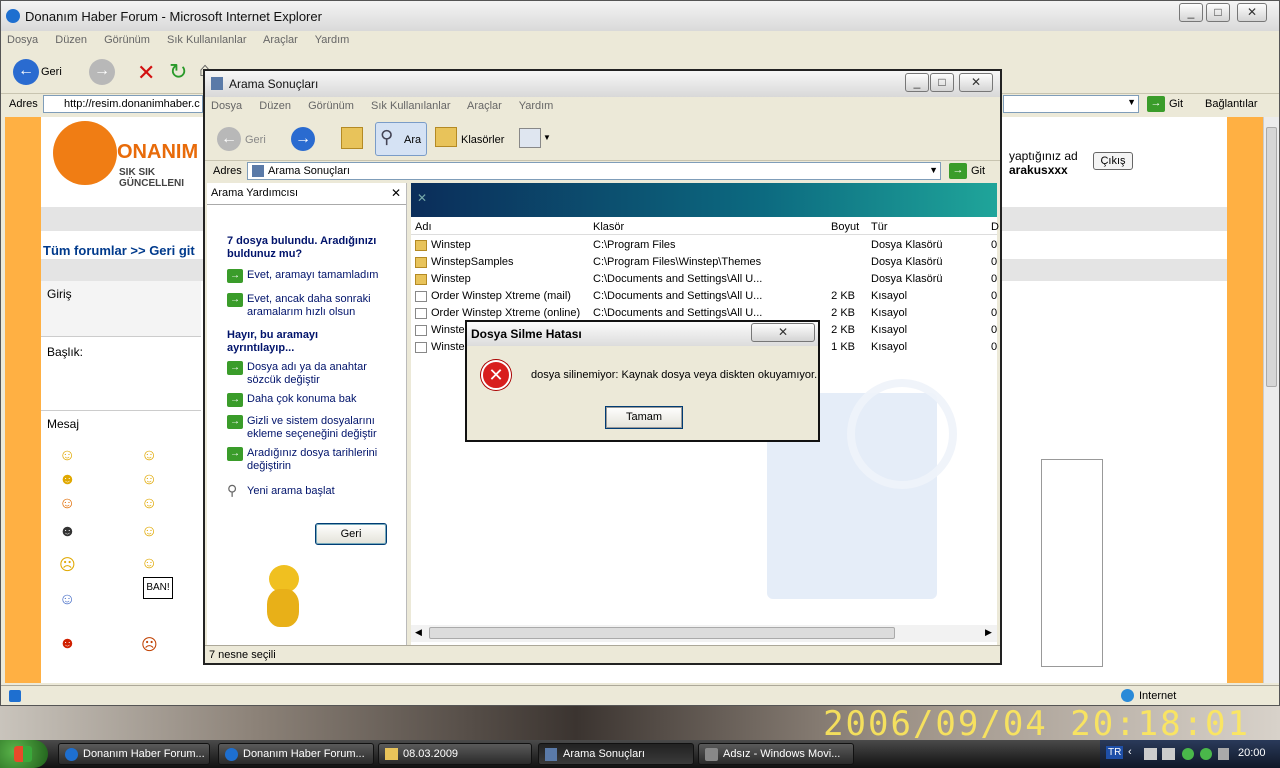  I want to click on logo-circle-icon, so click(85, 153).